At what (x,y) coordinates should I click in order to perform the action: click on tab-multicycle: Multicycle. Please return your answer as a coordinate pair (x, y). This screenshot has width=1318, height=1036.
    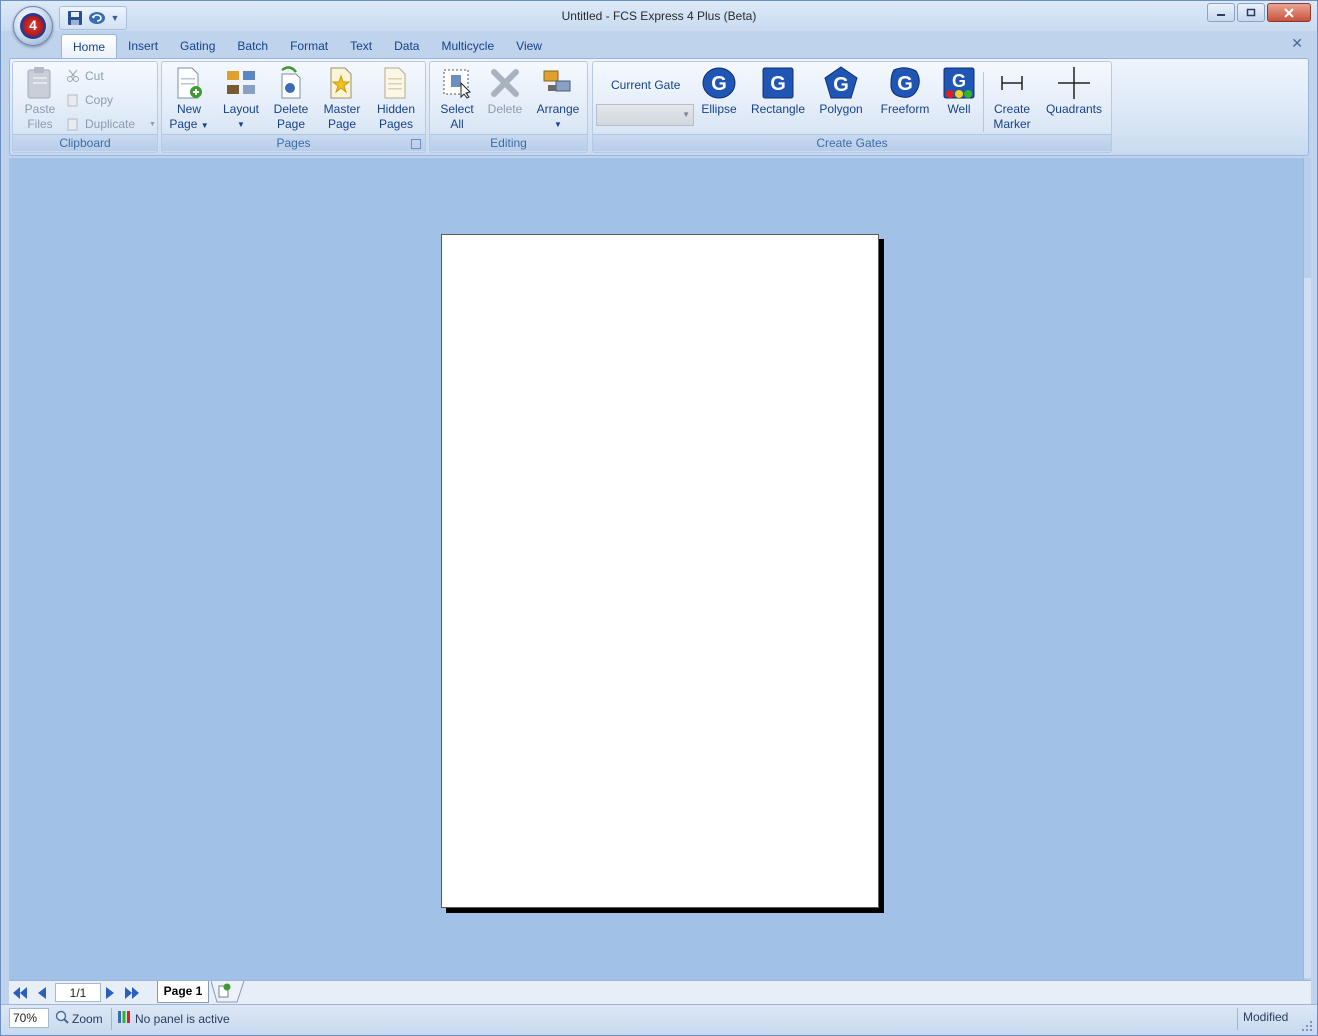
    Looking at the image, I should click on (467, 46).